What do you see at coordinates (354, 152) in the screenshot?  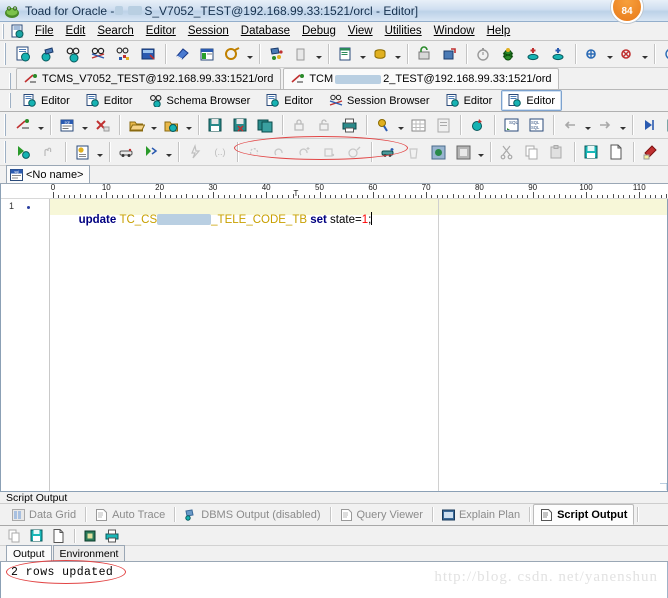 I see `watches-icon` at bounding box center [354, 152].